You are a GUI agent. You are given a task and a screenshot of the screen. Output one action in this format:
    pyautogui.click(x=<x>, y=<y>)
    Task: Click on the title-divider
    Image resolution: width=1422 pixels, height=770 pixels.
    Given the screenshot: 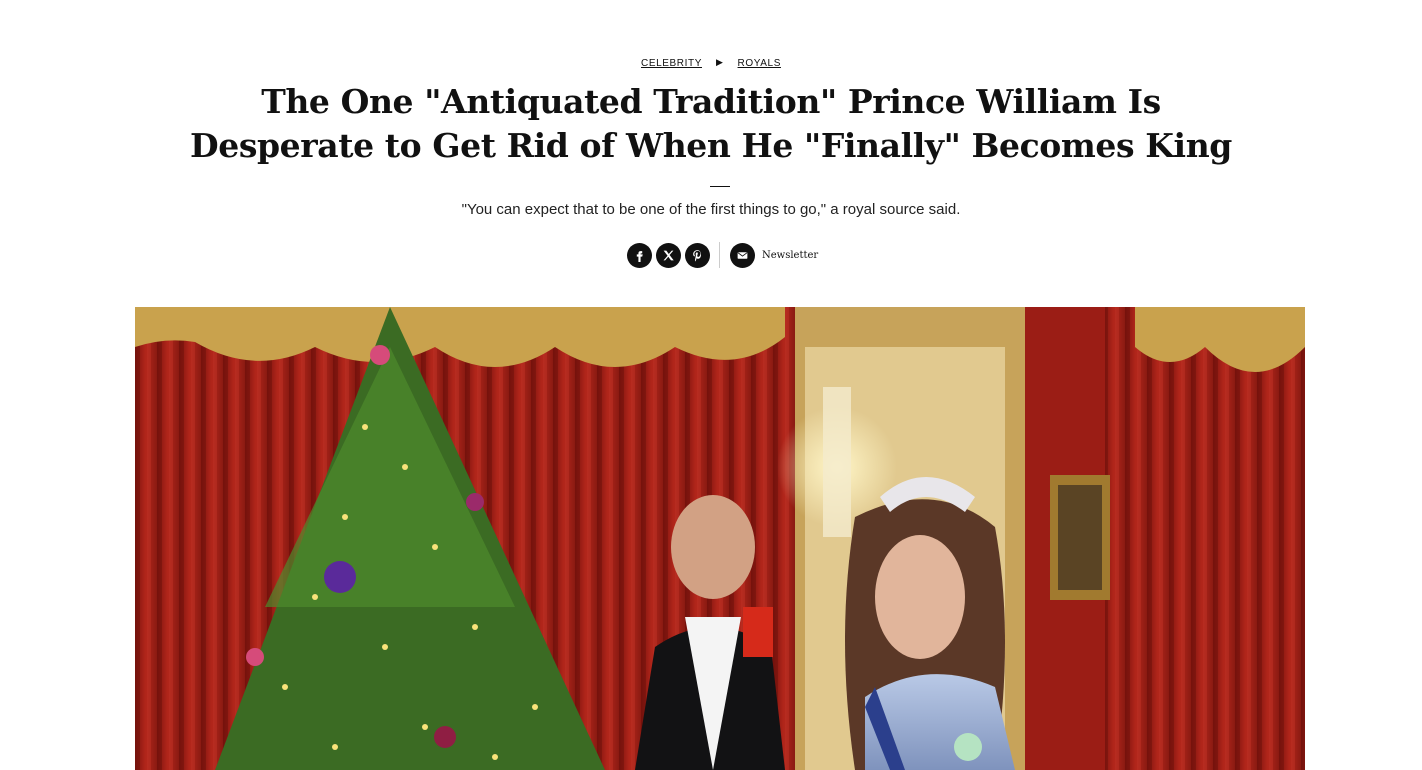 What is the action you would take?
    pyautogui.click(x=720, y=186)
    